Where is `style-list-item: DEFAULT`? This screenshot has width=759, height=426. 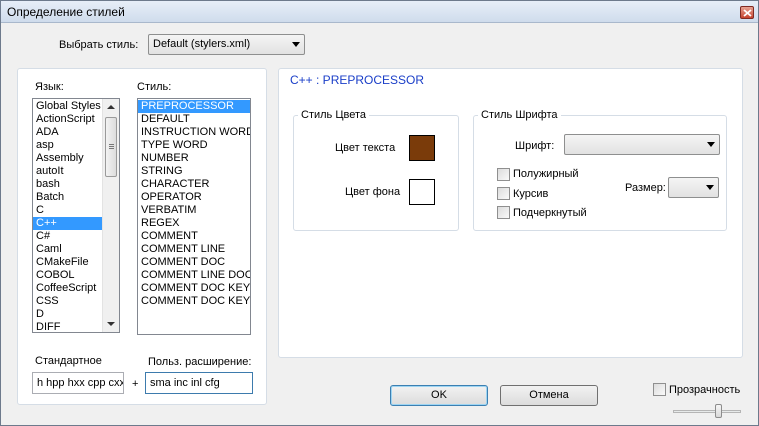
style-list-item: DEFAULT is located at coordinates (194, 119).